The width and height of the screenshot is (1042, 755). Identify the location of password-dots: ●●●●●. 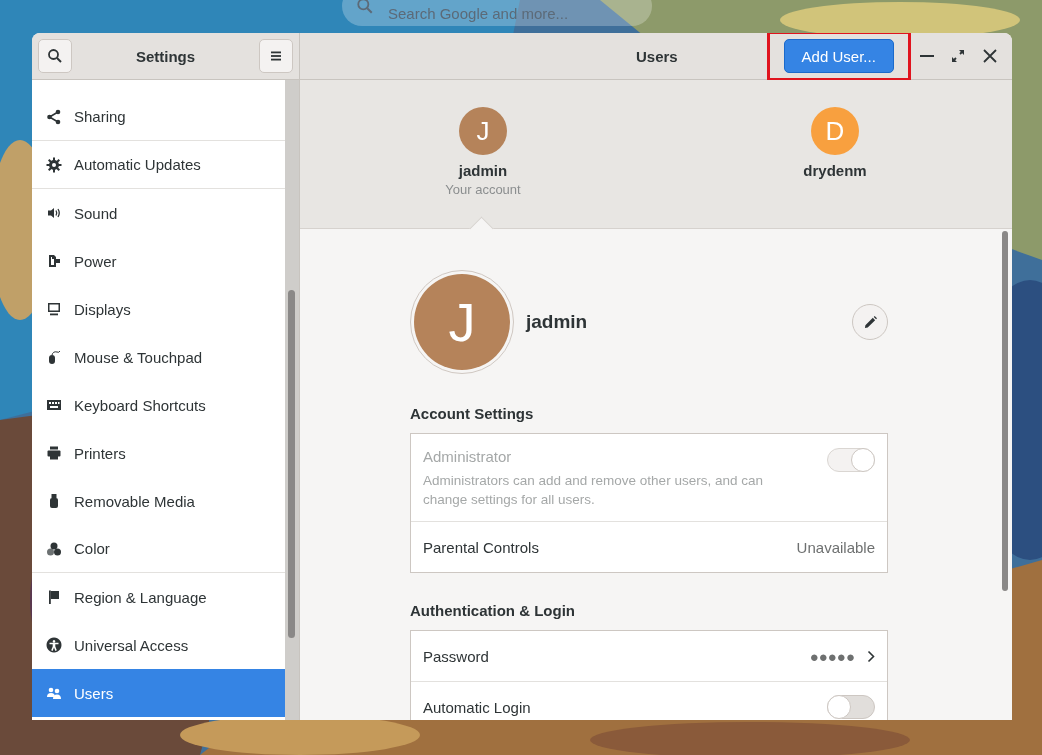
(832, 656).